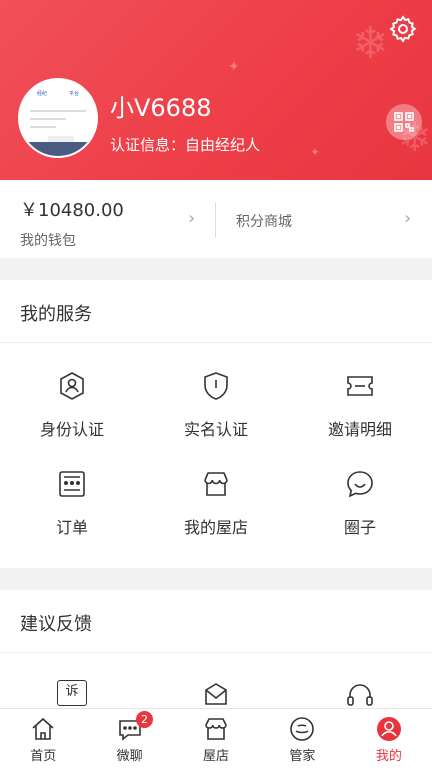 Image resolution: width=432 pixels, height=768 pixels. I want to click on bottom-tab-bar: 首页 微聊 屋店 管家 我的 2, so click(216, 738).